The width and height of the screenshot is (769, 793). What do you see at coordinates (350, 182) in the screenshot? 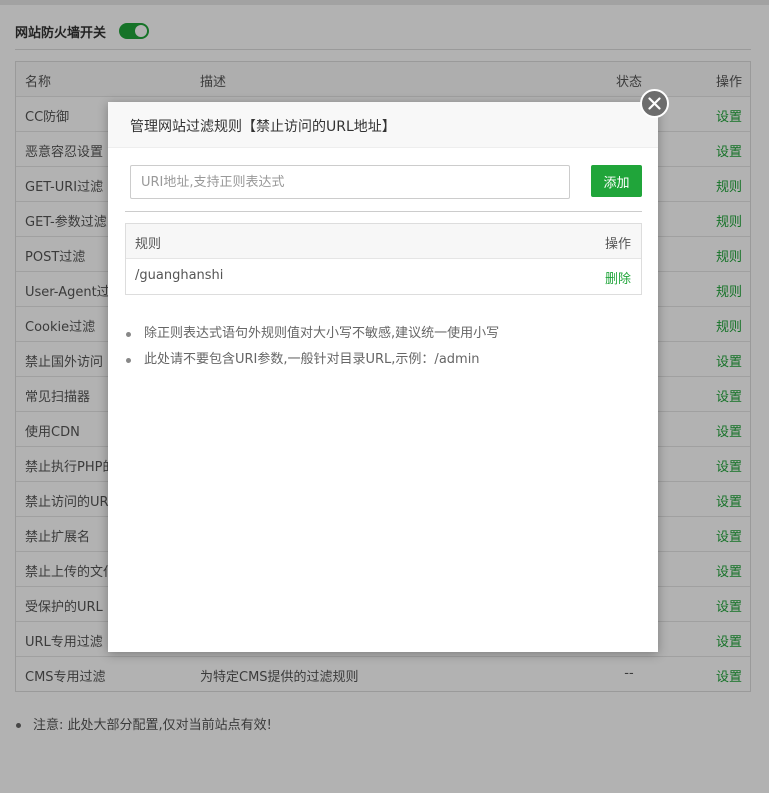
I see `url-input` at bounding box center [350, 182].